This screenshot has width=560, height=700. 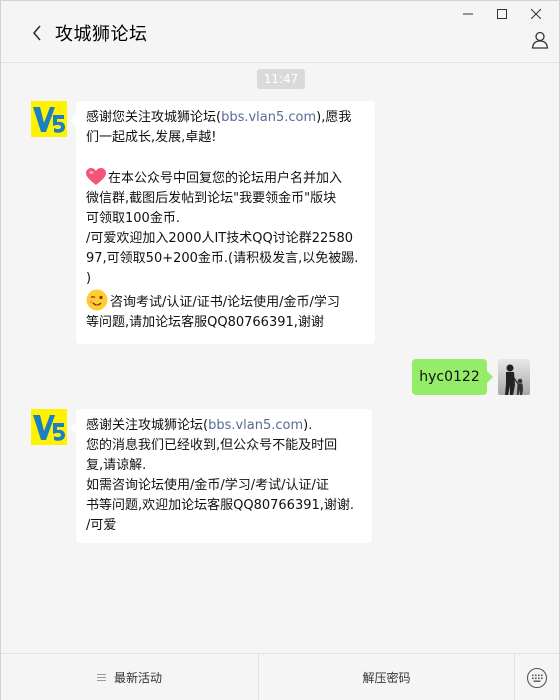 I want to click on message-text: 咨询考试/认证/证书/论坛使用/金币/学习, so click(x=225, y=302).